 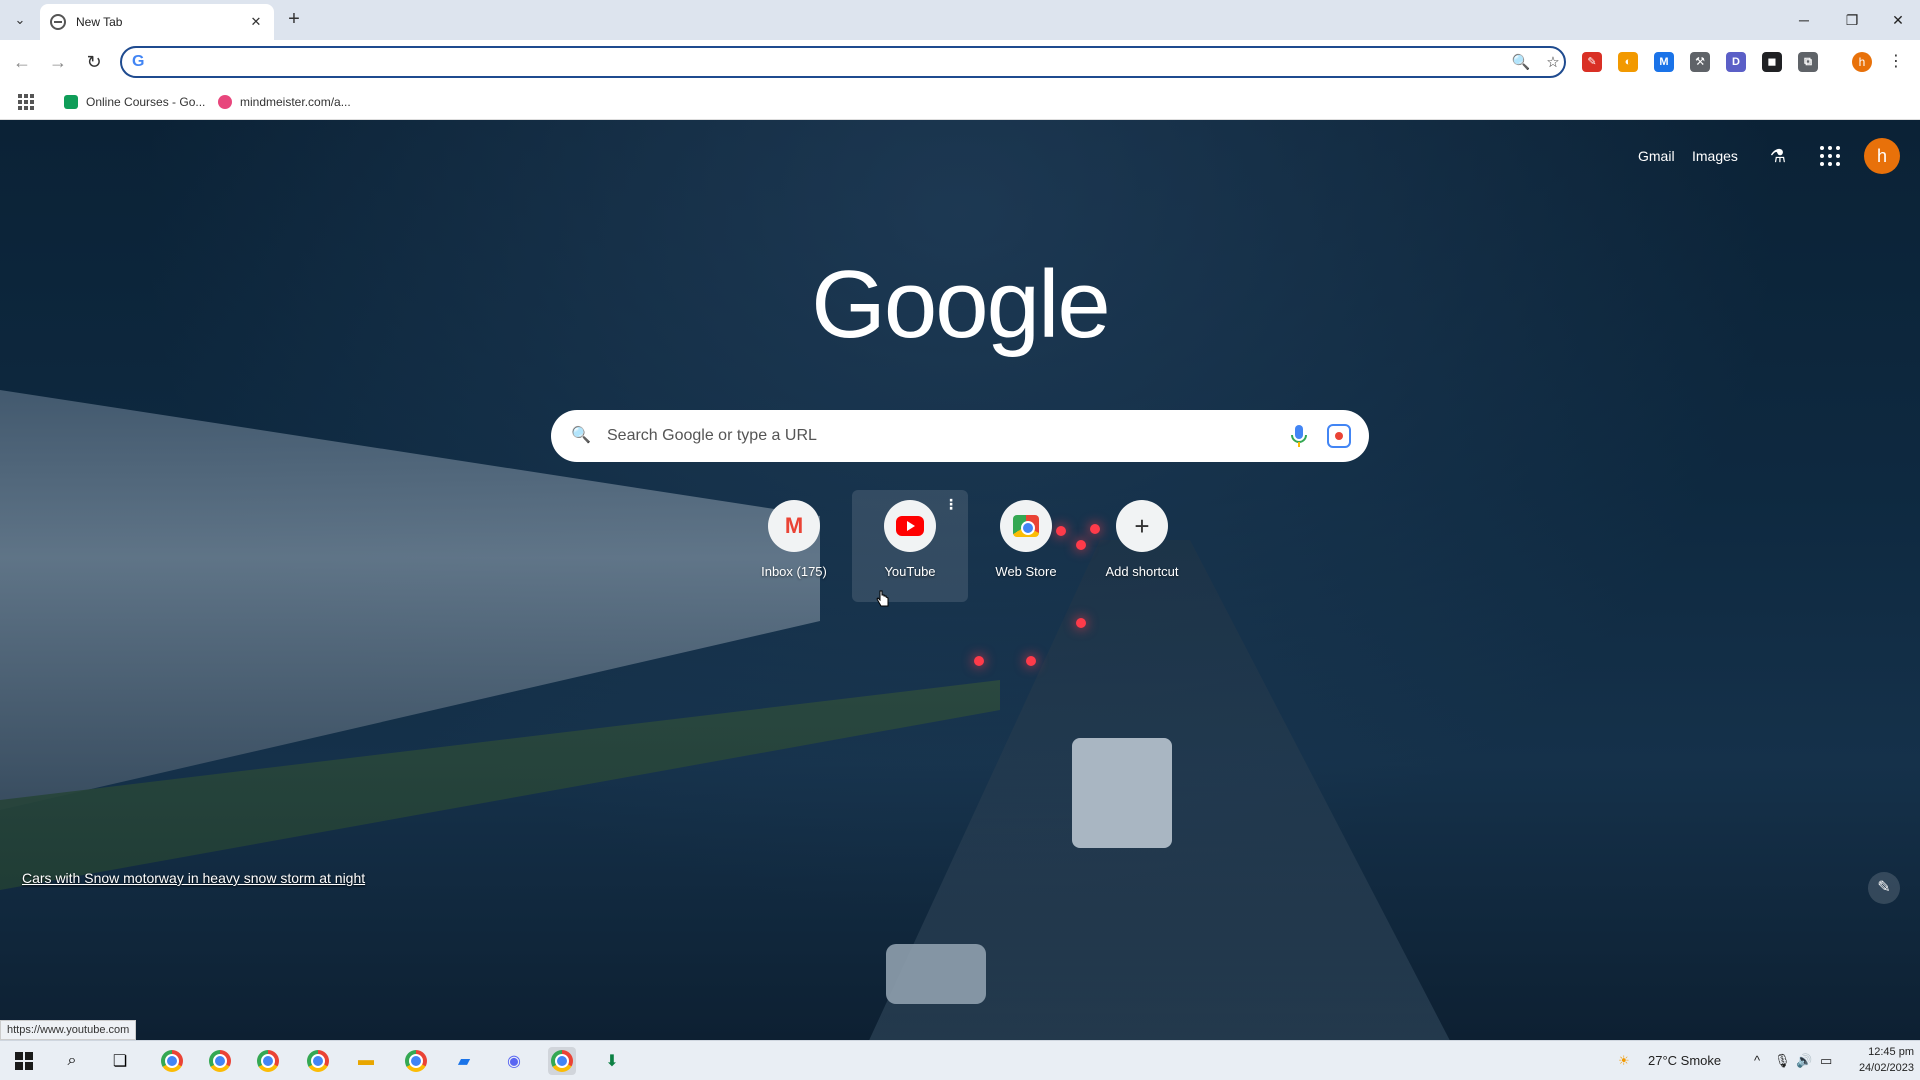 What do you see at coordinates (72, 1061) in the screenshot?
I see `search-taskbar-icon: ⌕` at bounding box center [72, 1061].